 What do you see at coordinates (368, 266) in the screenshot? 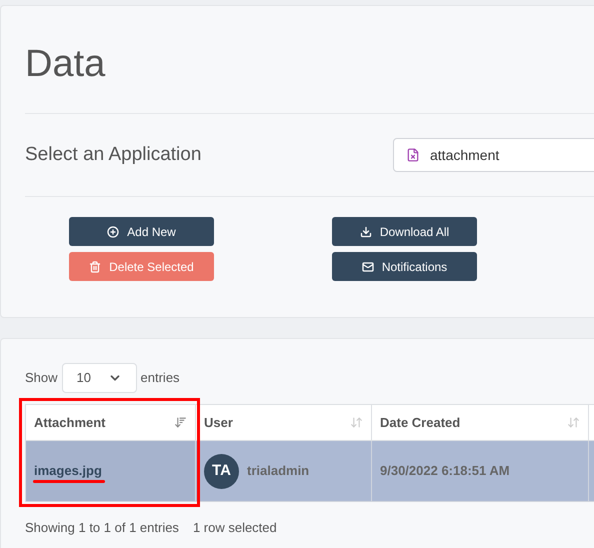
I see `notify-icon` at bounding box center [368, 266].